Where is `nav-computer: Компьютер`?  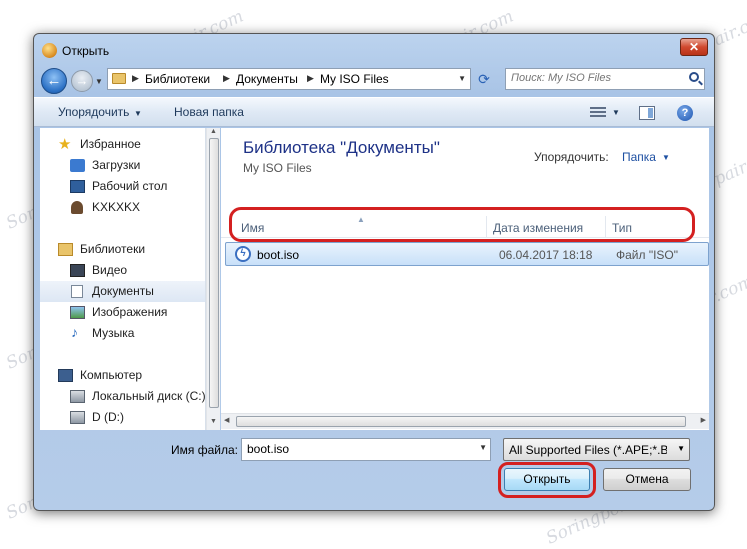 nav-computer: Компьютер is located at coordinates (122, 375).